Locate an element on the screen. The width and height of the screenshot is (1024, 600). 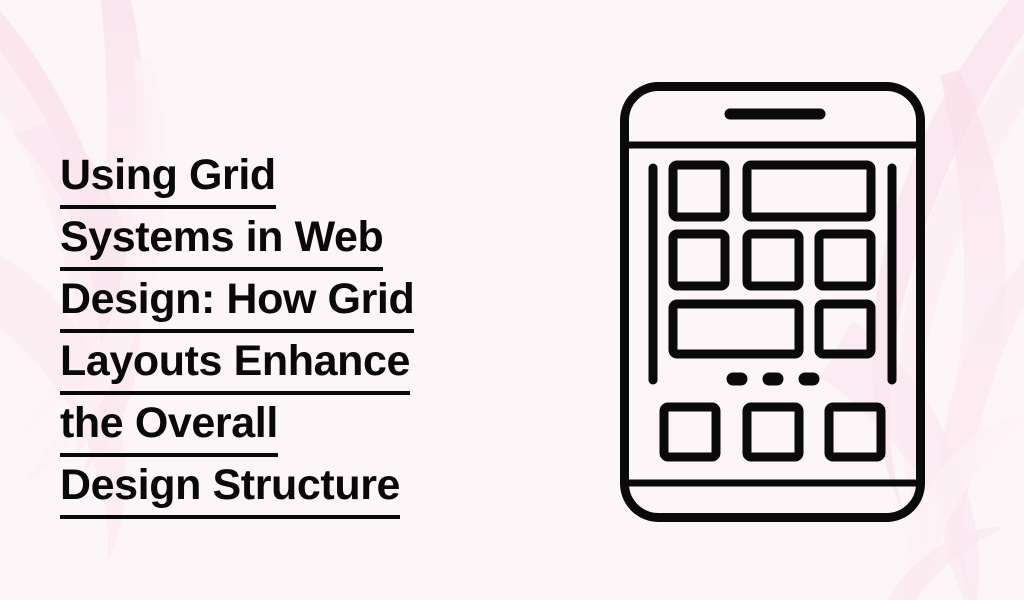
title-line-5: the Overall is located at coordinates (295, 426).